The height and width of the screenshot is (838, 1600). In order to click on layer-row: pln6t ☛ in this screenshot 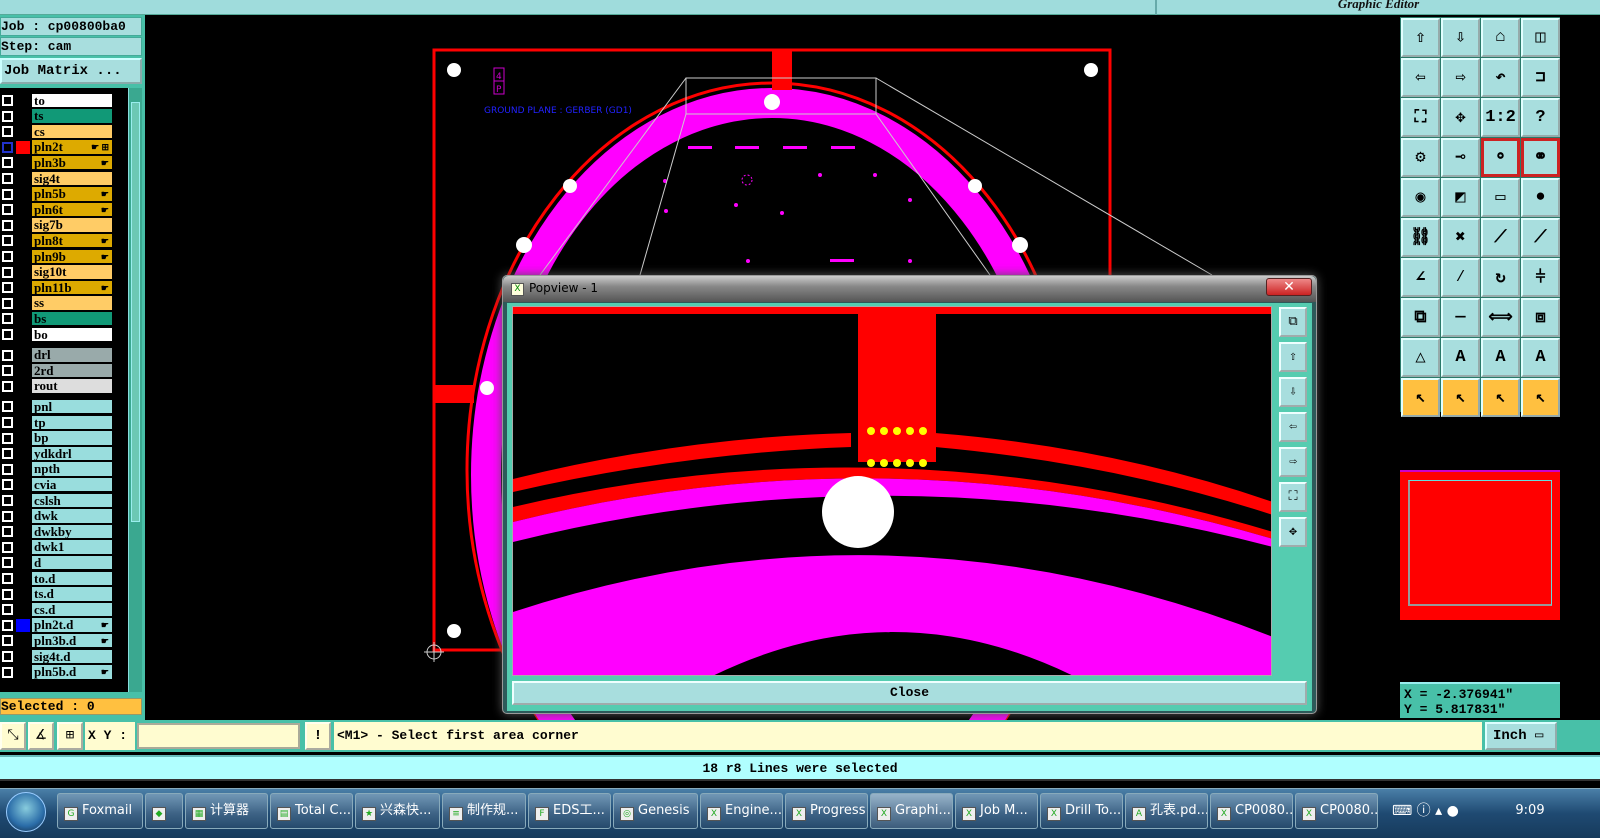, I will do `click(64, 210)`.